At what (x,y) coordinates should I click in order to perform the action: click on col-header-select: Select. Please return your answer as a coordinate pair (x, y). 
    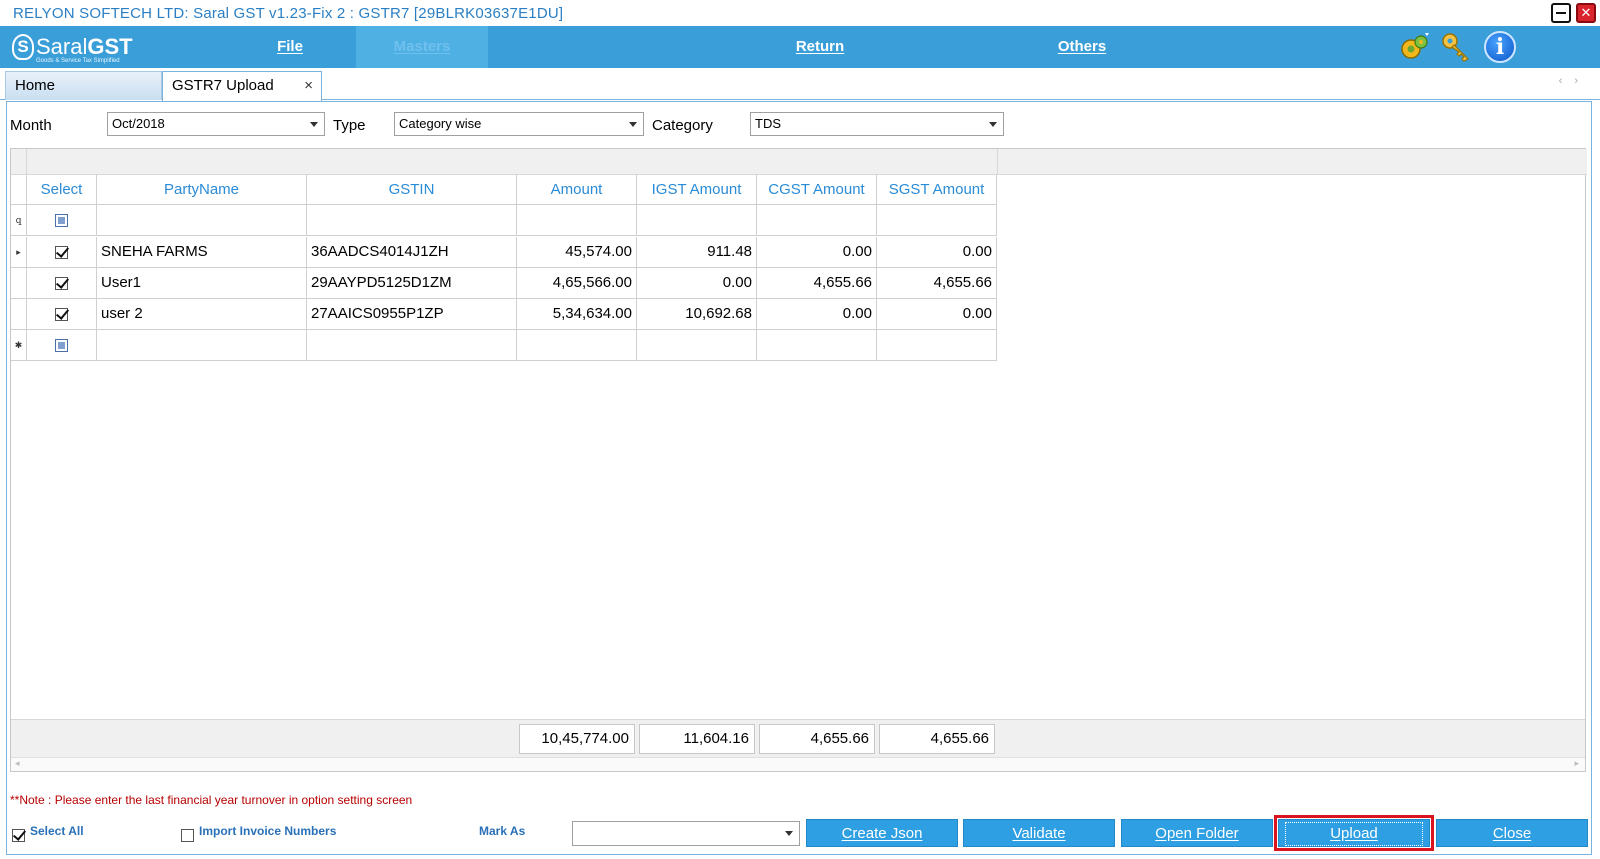
    Looking at the image, I should click on (62, 190).